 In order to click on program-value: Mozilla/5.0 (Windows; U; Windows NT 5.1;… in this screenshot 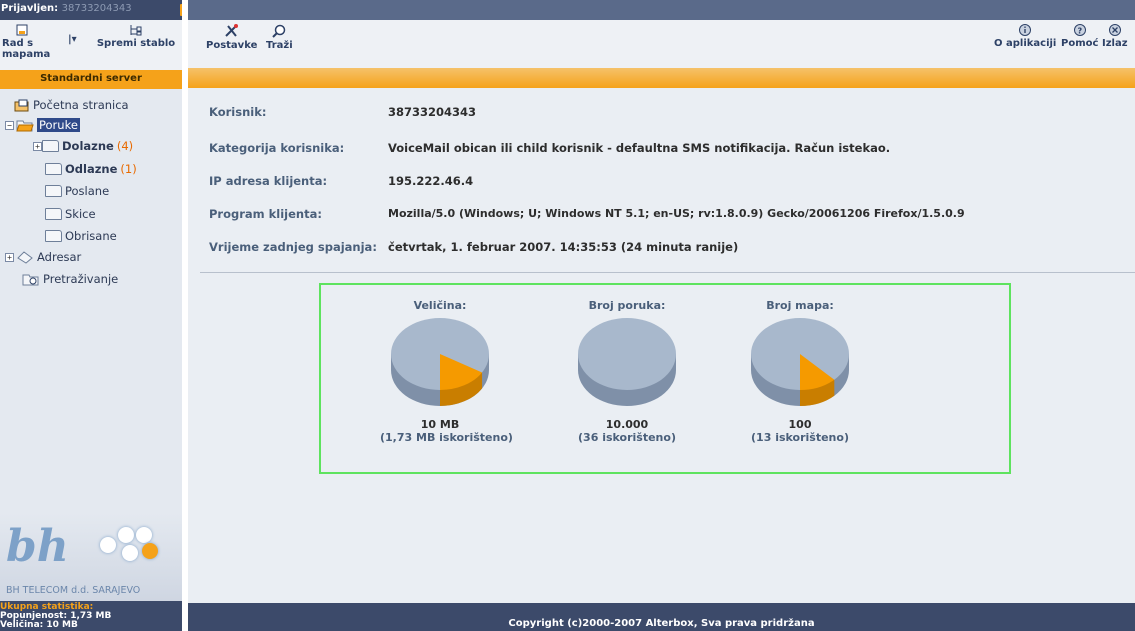, I will do `click(676, 213)`.